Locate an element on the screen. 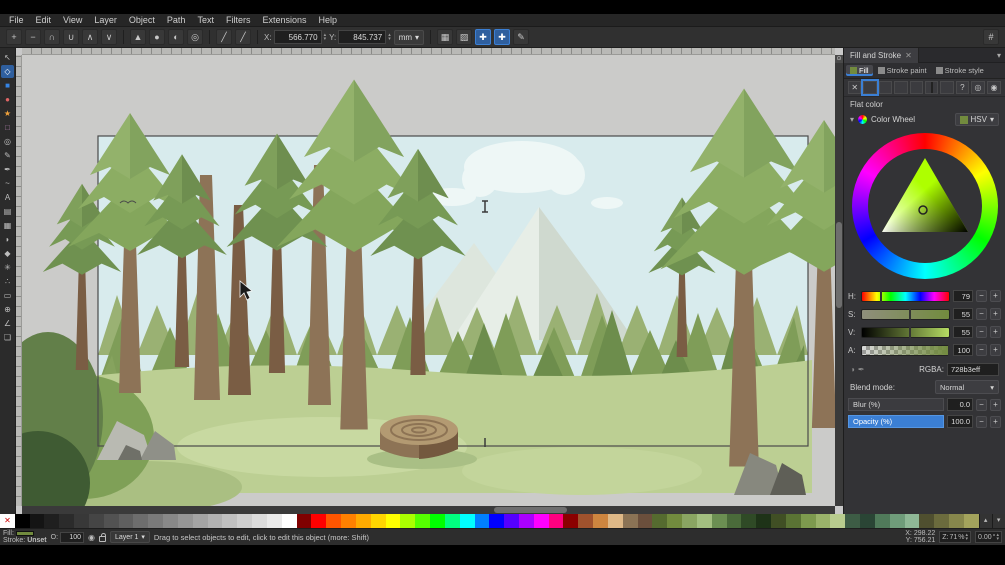 The image size is (1005, 565). join-segment-icon: ∧ is located at coordinates (90, 37).